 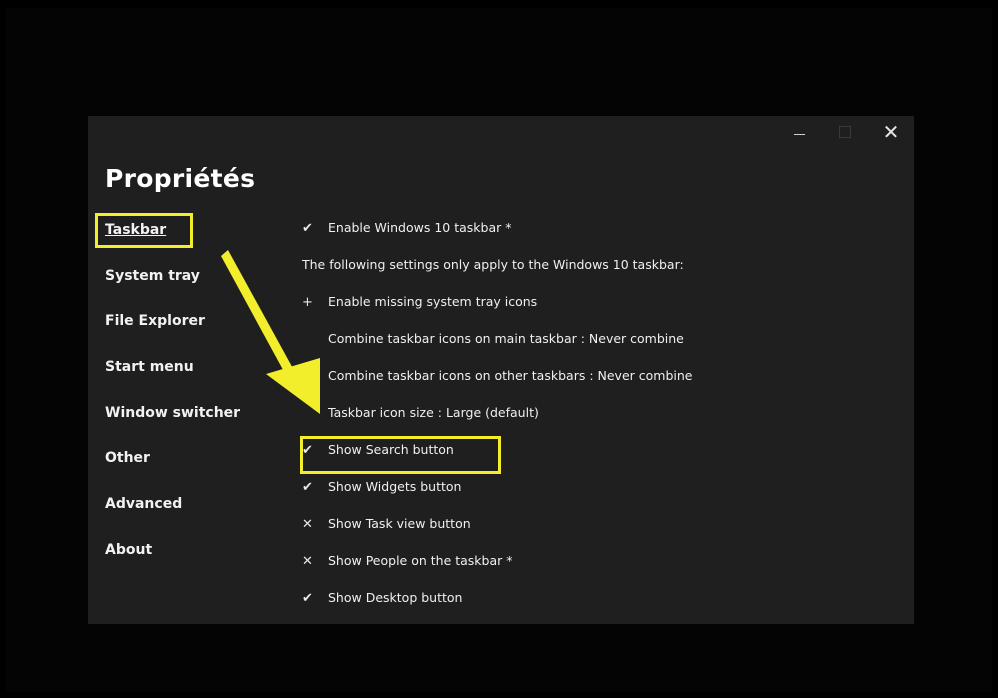 What do you see at coordinates (258, 314) in the screenshot?
I see `arrow-shaft` at bounding box center [258, 314].